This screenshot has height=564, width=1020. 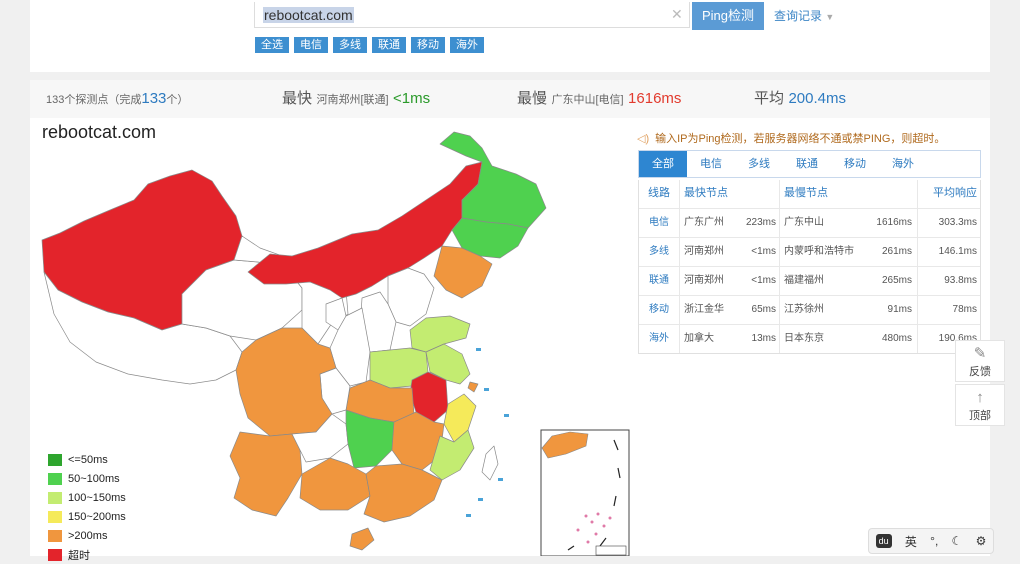 I want to click on table-row: 电信 广东广州 223ms 广东中山 1616ms 303.3ms, so click(x=809, y=222).